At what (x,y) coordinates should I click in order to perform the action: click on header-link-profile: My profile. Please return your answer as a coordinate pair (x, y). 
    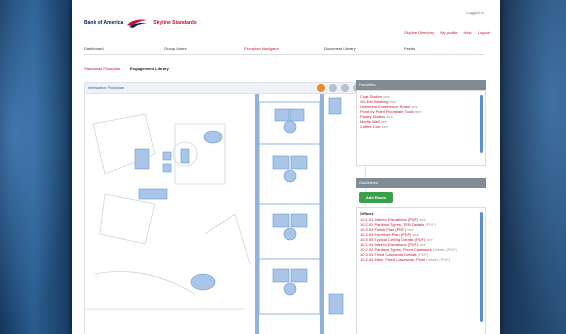
    Looking at the image, I should click on (448, 32).